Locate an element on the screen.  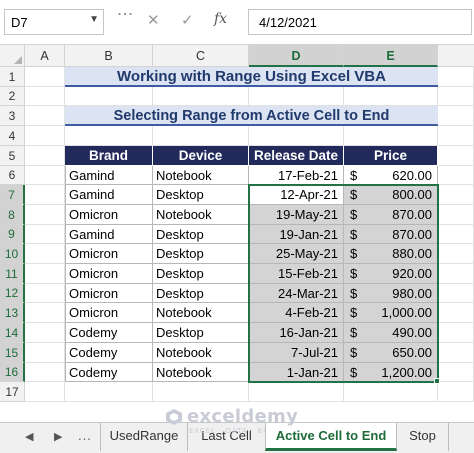
formula-bar-resize-handle: ⋮ is located at coordinates (124, 13).